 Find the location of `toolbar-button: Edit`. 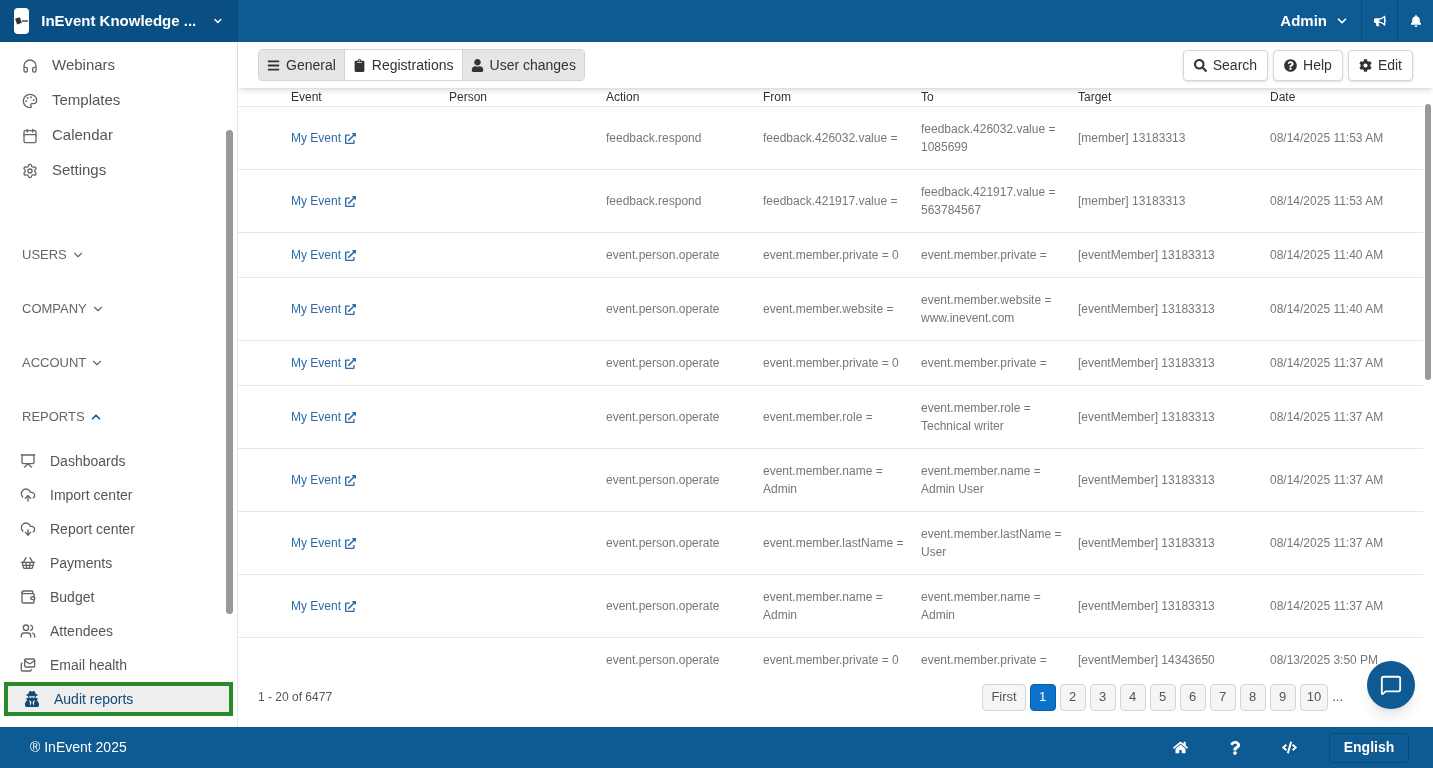

toolbar-button: Edit is located at coordinates (1380, 65).